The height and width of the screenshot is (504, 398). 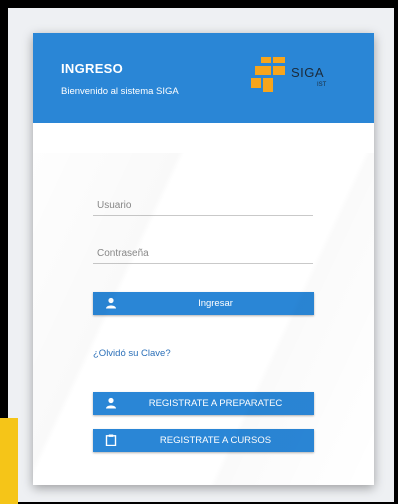 What do you see at coordinates (269, 75) in the screenshot?
I see `logo-blocks-icon` at bounding box center [269, 75].